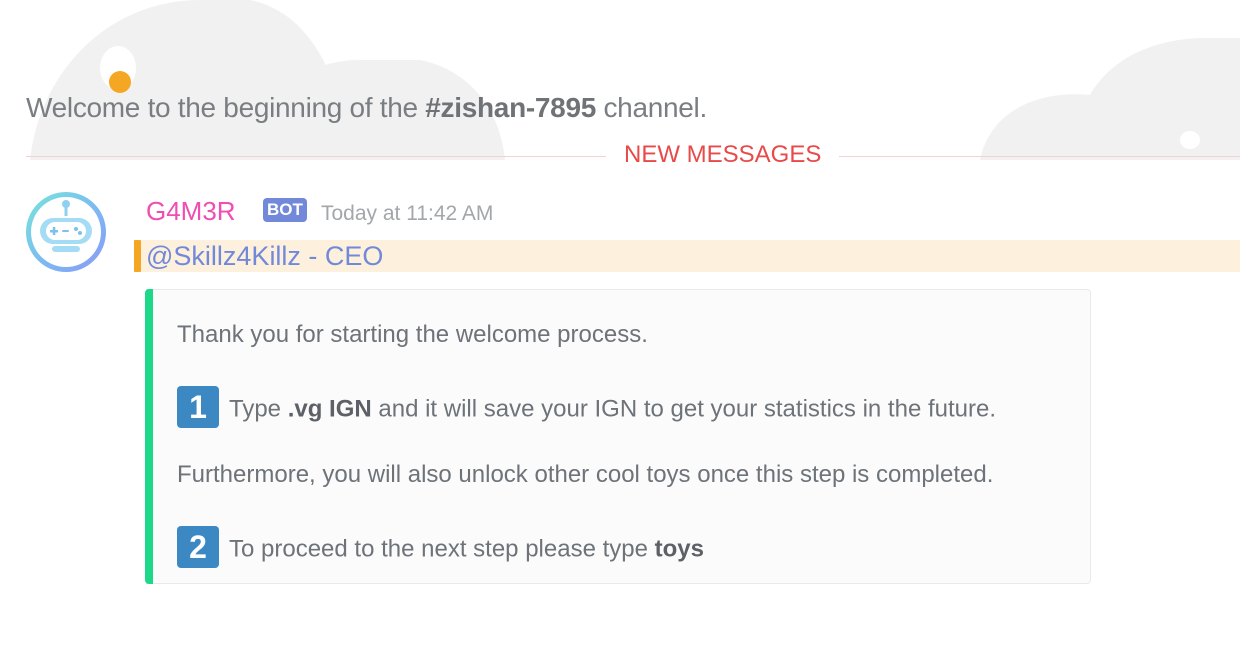 The height and width of the screenshot is (648, 1240). What do you see at coordinates (198, 407) in the screenshot?
I see `keycap-one-icon: 1` at bounding box center [198, 407].